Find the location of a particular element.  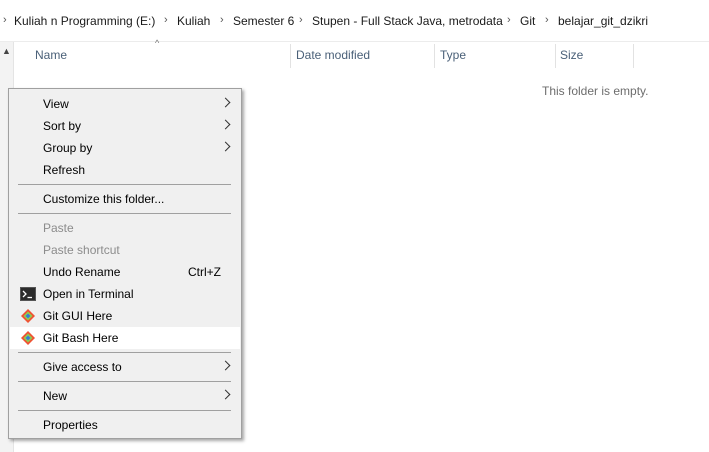

empty-folder-message: This folder is empty. is located at coordinates (595, 91).